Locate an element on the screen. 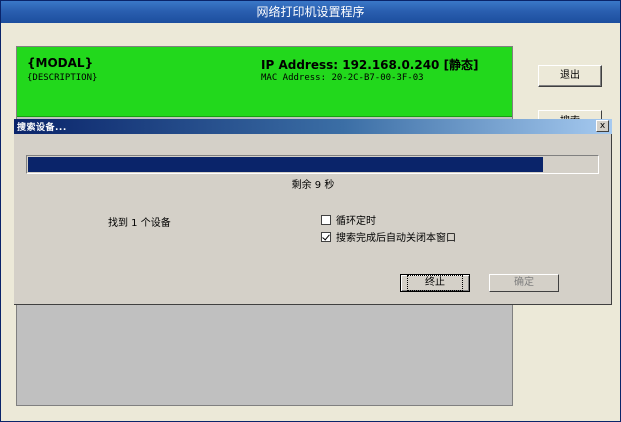  found-devices-count: 找到 1 个设备 is located at coordinates (139, 223).